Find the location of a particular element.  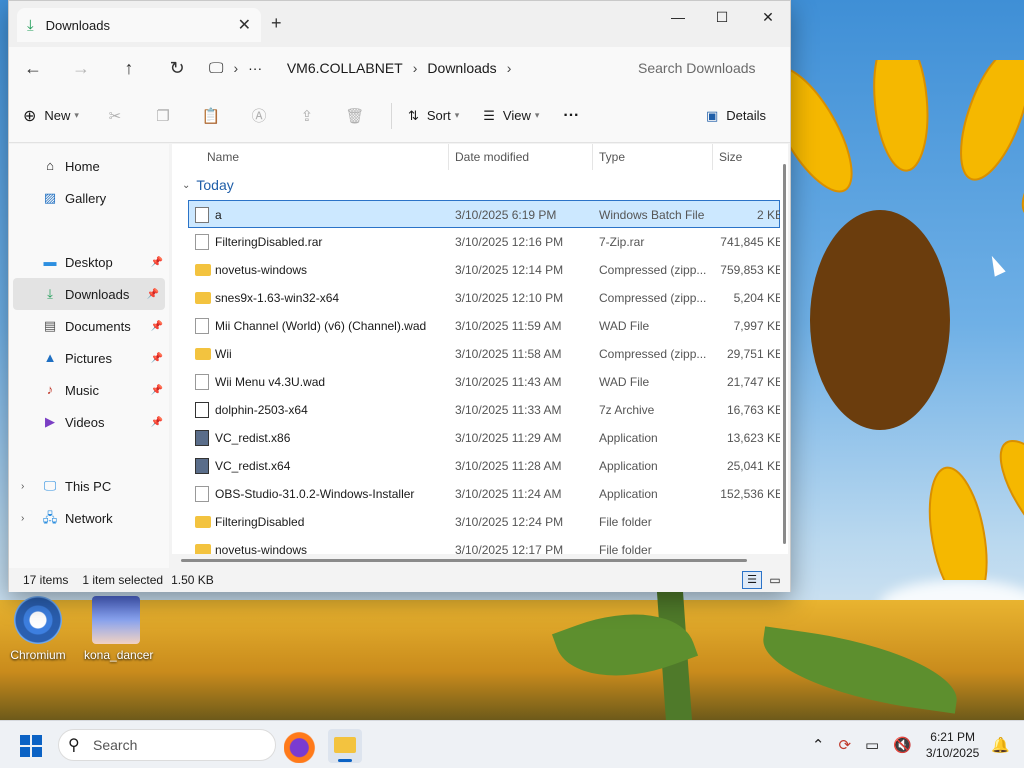

sidebar-item-gallery: ▨ Gallery is located at coordinates (89, 198).